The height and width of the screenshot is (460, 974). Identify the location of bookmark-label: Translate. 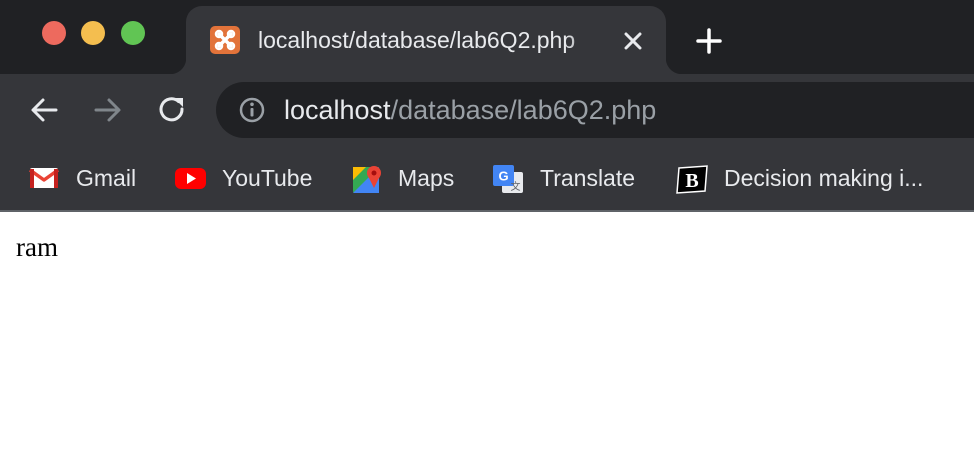
(588, 178).